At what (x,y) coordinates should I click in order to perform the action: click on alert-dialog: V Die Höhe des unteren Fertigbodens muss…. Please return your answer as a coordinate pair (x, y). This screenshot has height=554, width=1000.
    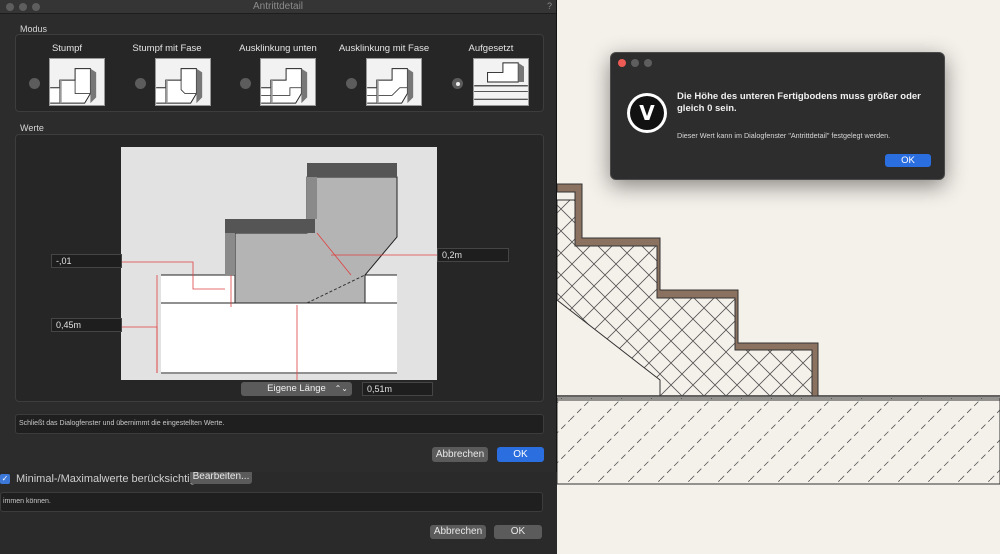
    Looking at the image, I should click on (777, 116).